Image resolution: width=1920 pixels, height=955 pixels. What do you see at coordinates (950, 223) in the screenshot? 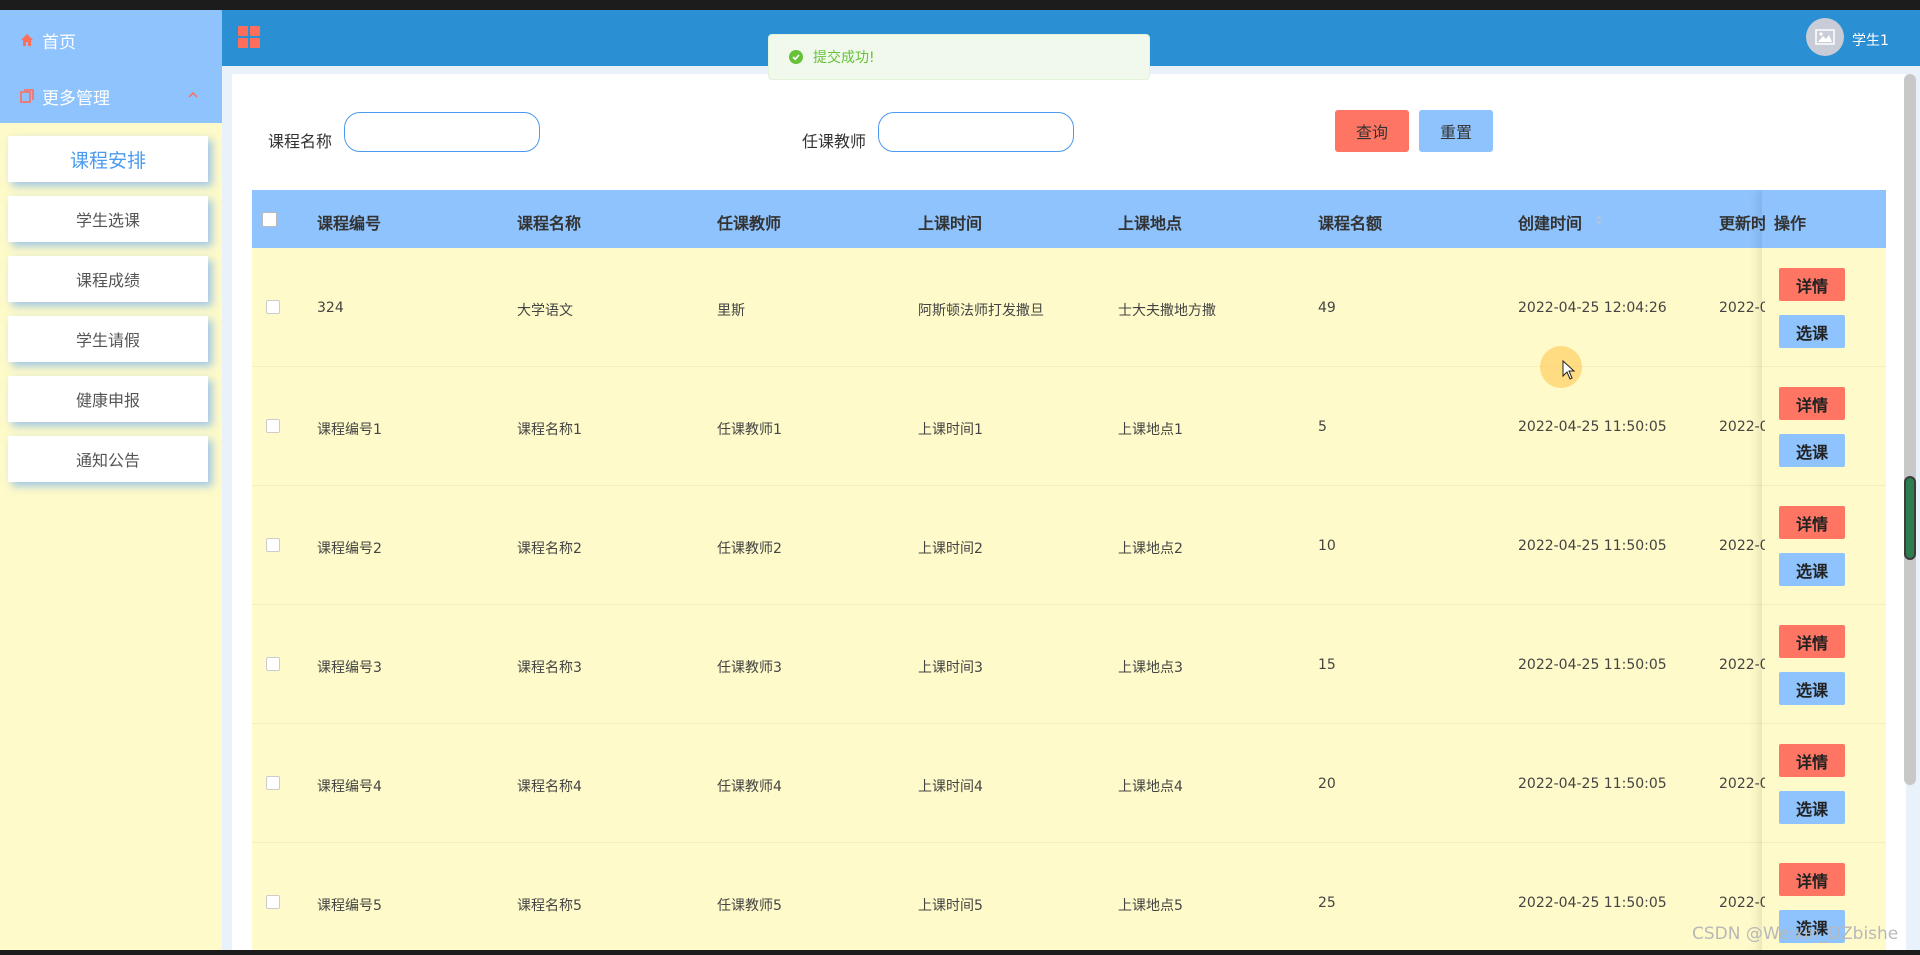
I see `column-header: 上课时间` at bounding box center [950, 223].